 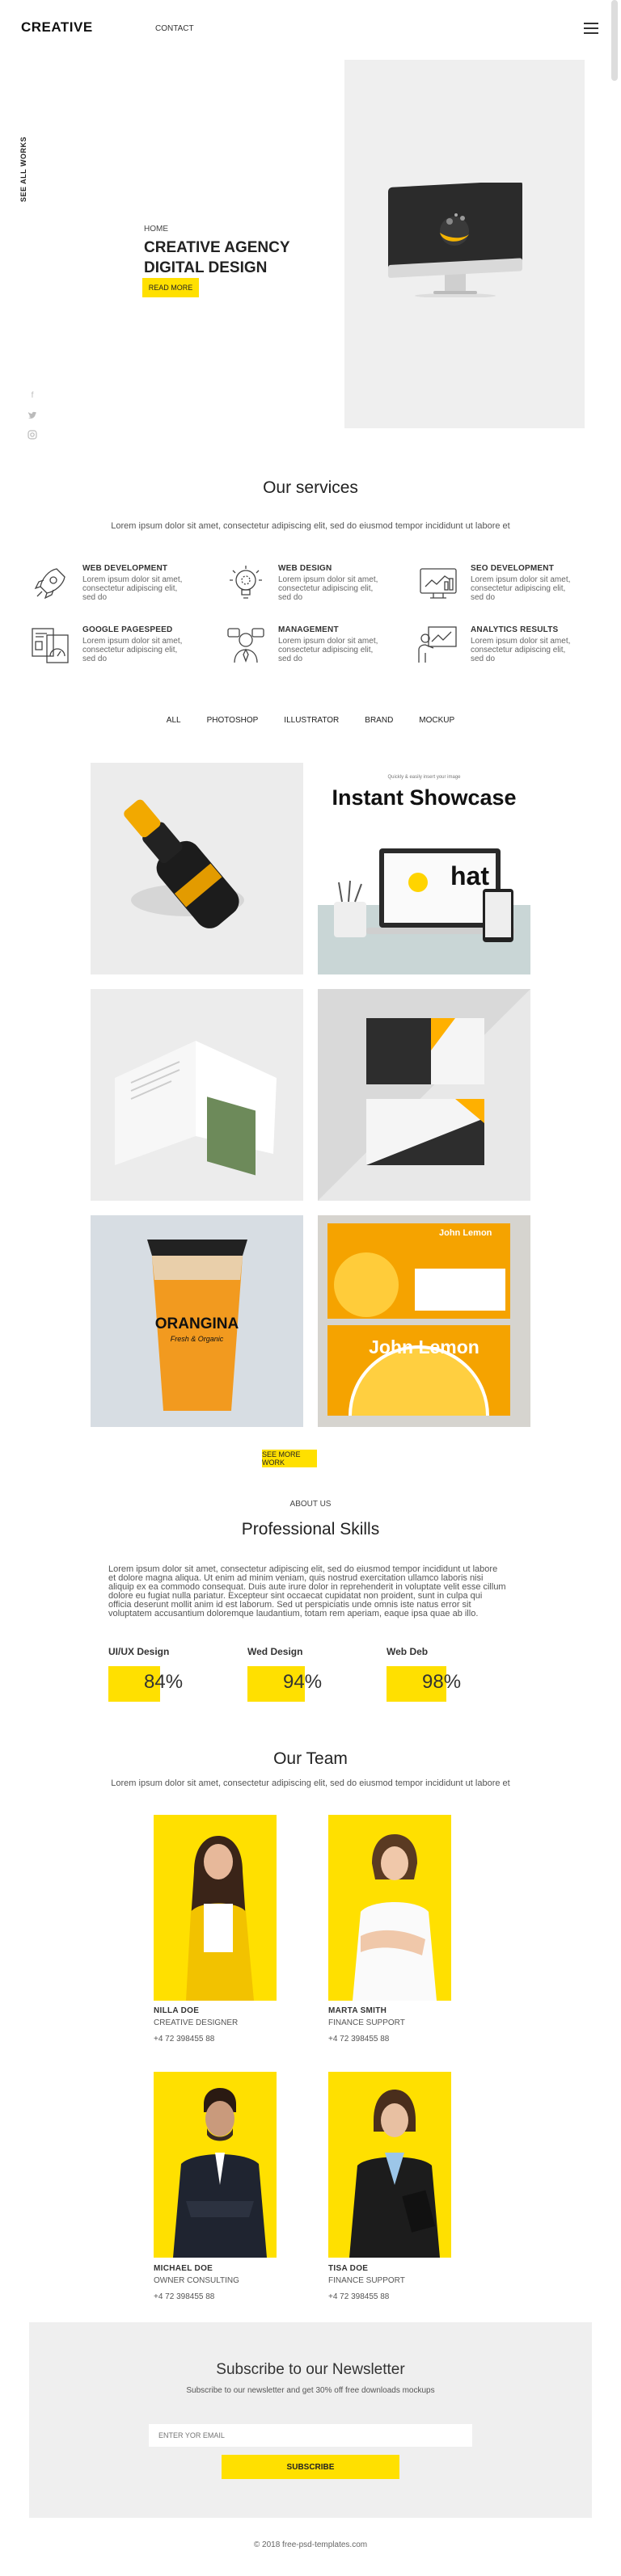 I want to click on filter-mockup: MOCKUP, so click(x=436, y=720).